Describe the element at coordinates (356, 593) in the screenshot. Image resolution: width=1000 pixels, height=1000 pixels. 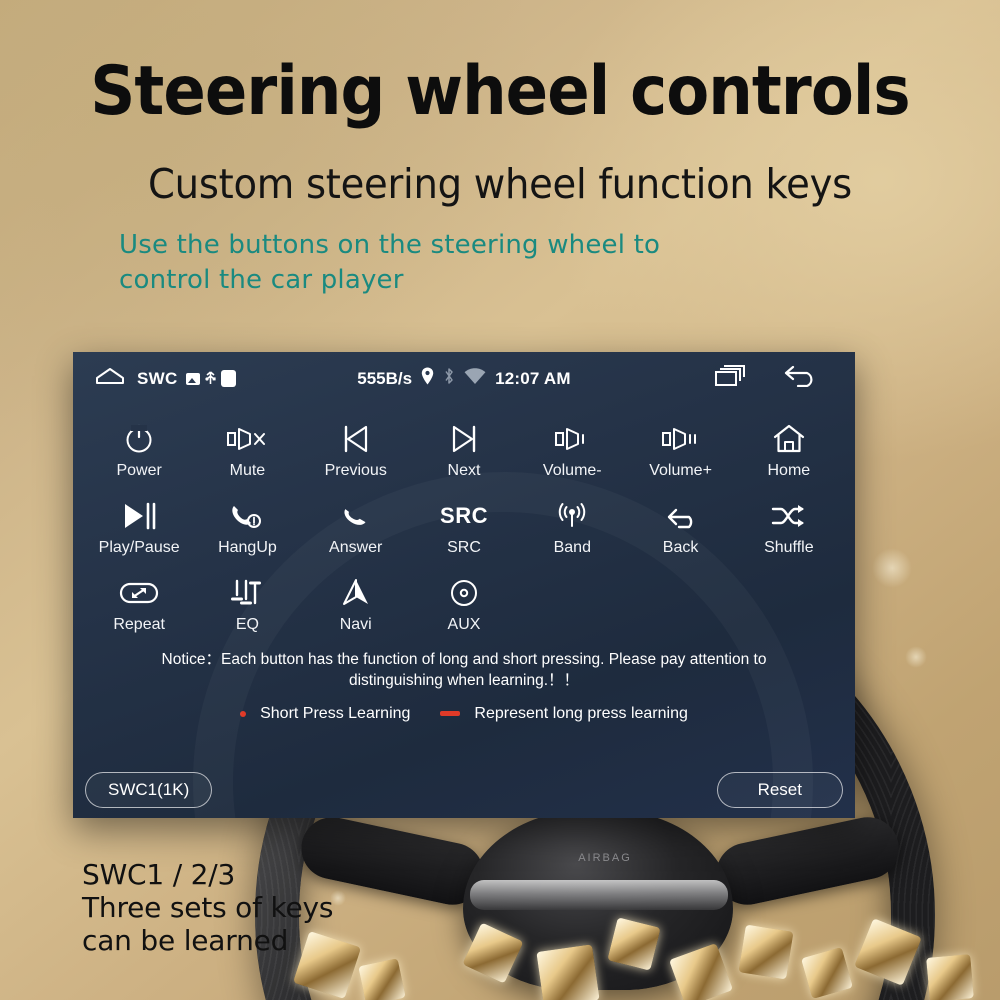
I see `navigation-icon` at that location.